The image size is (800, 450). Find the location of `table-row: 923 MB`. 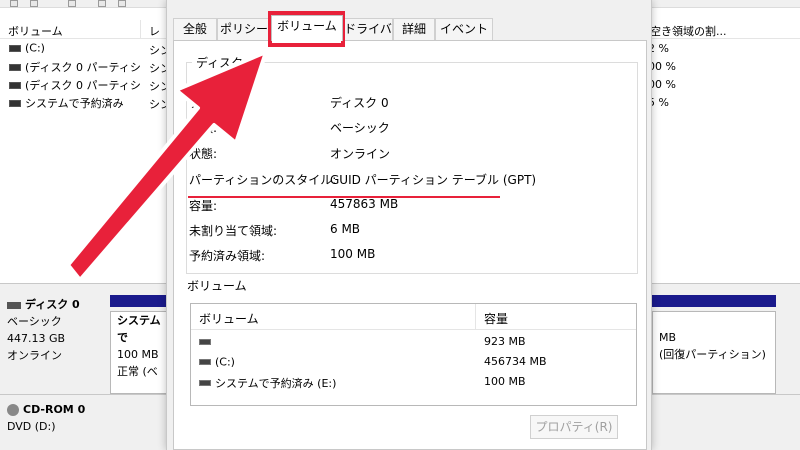

table-row: 923 MB is located at coordinates (413, 343).